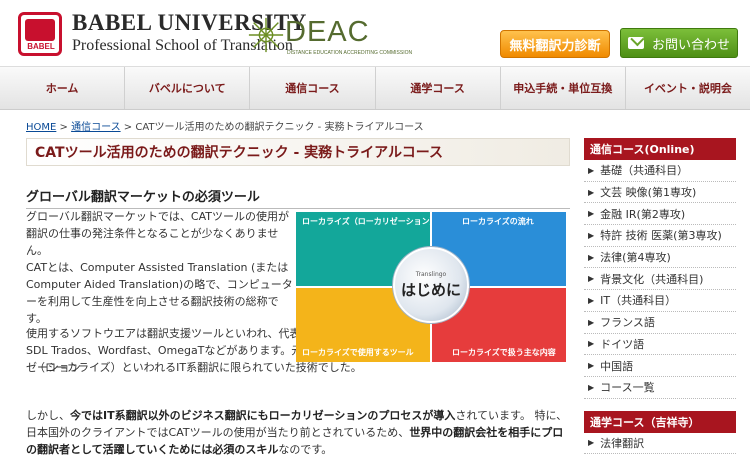 The image size is (750, 458). I want to click on sidebar-campus-list: ▶ 法律翻訳, so click(660, 444).